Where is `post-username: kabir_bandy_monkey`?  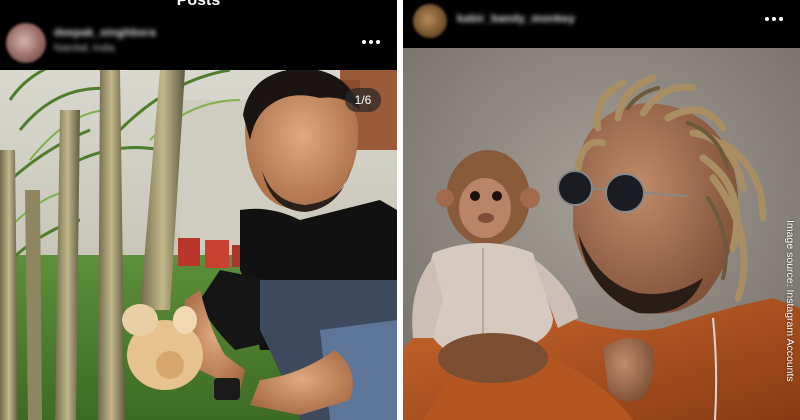
post-username: kabir_bandy_monkey is located at coordinates (516, 19).